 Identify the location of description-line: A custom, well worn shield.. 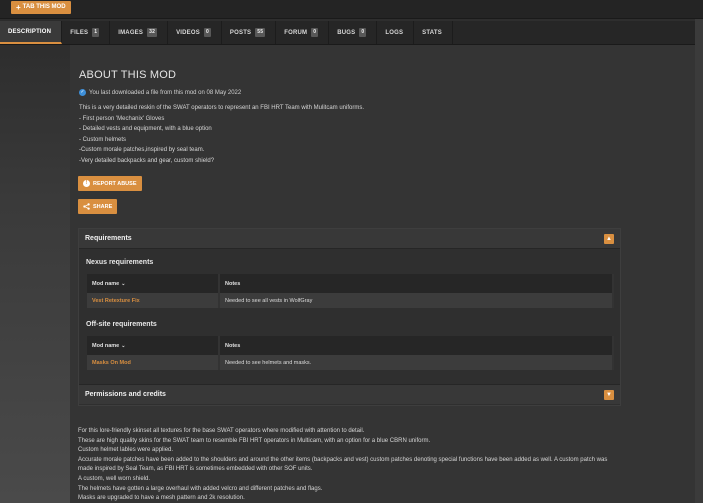
(114, 478).